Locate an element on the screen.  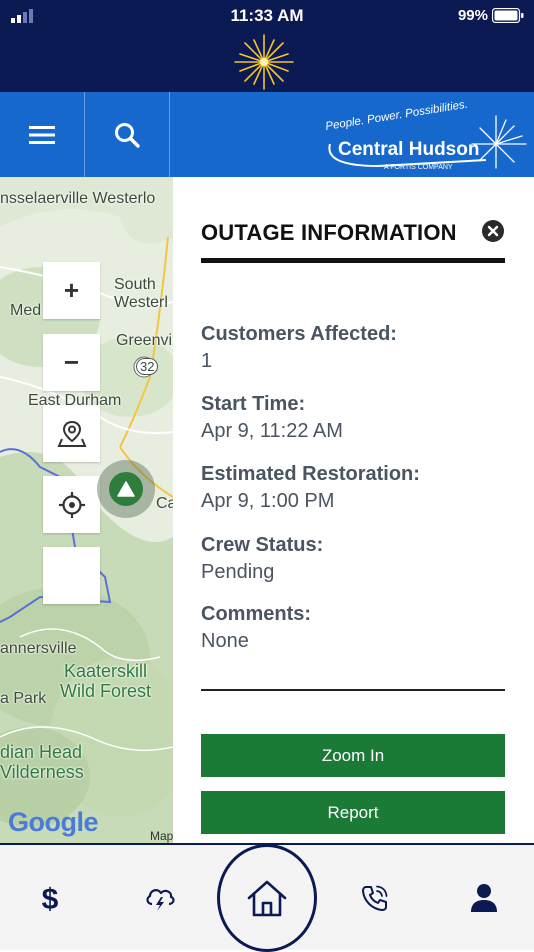
battery-icon is located at coordinates (508, 15).